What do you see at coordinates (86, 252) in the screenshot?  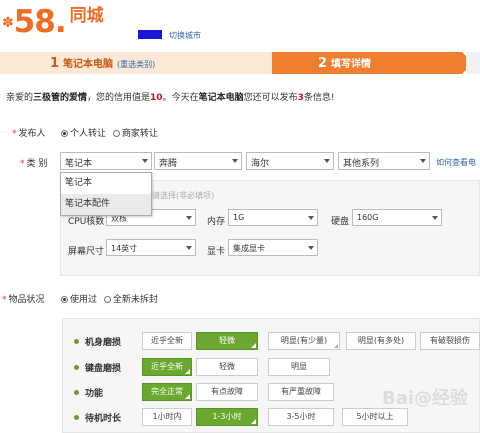 I see `screen-size-label: 屏幕尺寸` at bounding box center [86, 252].